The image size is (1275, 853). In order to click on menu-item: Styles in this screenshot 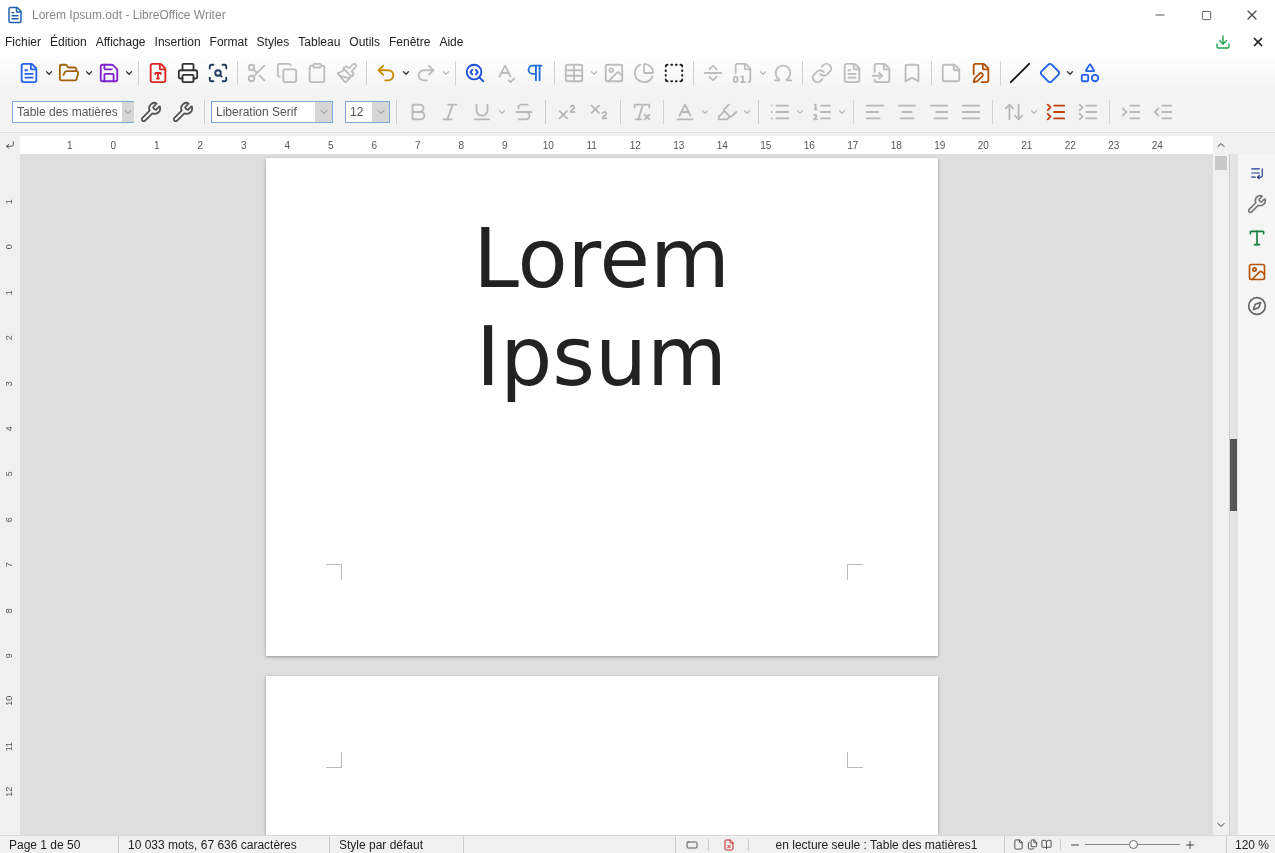, I will do `click(273, 42)`.